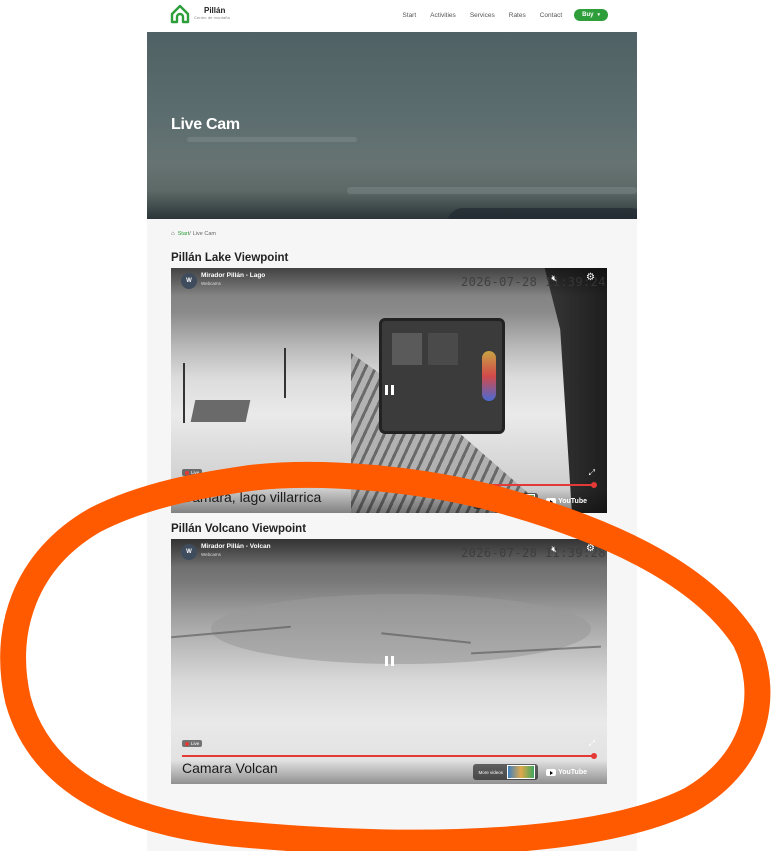 The height and width of the screenshot is (851, 775). Describe the element at coordinates (220, 411) in the screenshot. I see `scene-shed` at that location.